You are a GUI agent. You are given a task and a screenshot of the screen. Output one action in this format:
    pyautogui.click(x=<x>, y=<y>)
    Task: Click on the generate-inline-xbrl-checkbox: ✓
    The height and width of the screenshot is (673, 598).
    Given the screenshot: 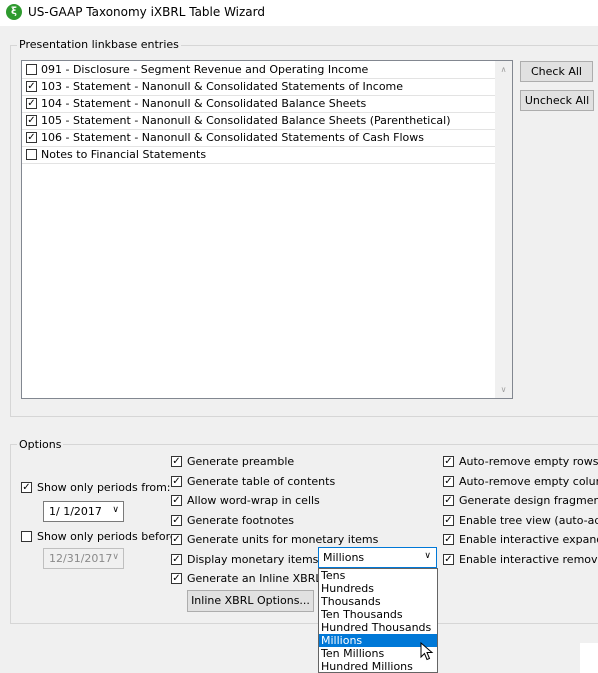 What is the action you would take?
    pyautogui.click(x=176, y=578)
    